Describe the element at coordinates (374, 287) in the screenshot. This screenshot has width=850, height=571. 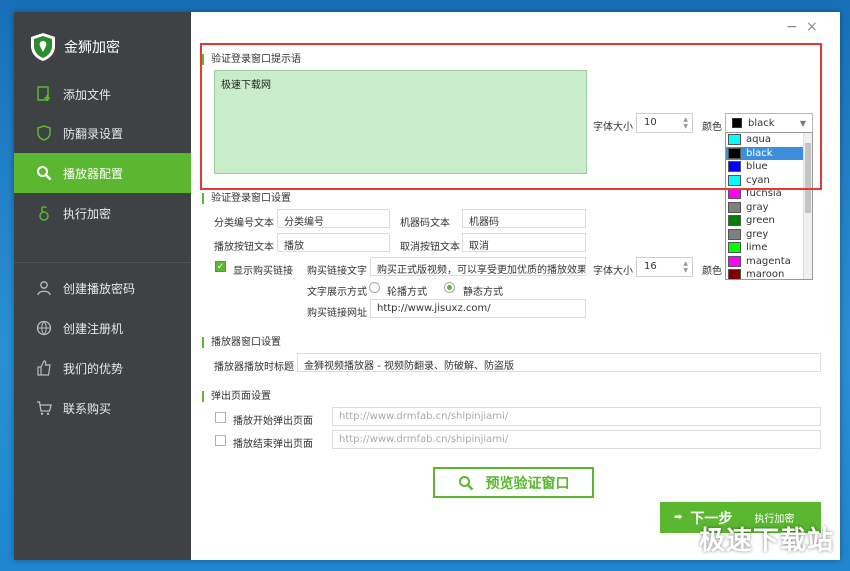
I see `scroll-mode-radio` at that location.